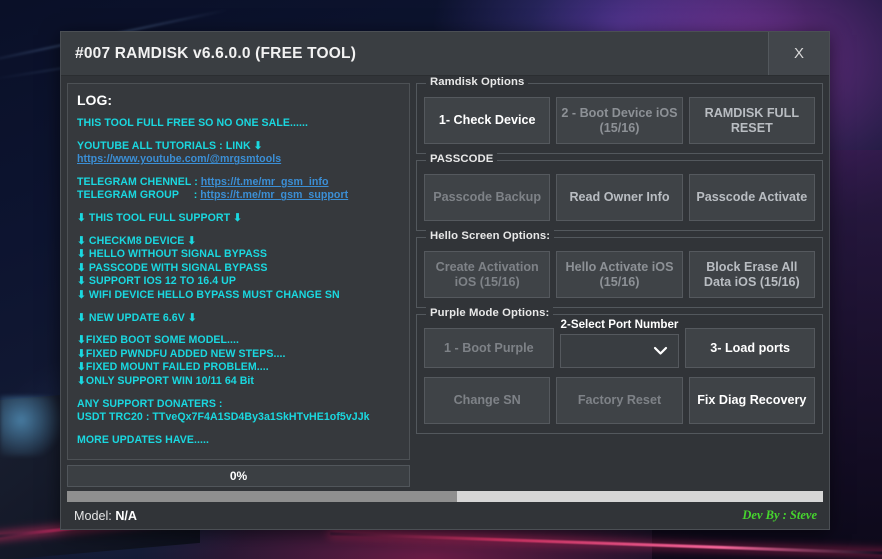 The image size is (882, 559). Describe the element at coordinates (94, 100) in the screenshot. I see `log-heading: LOG:` at that location.